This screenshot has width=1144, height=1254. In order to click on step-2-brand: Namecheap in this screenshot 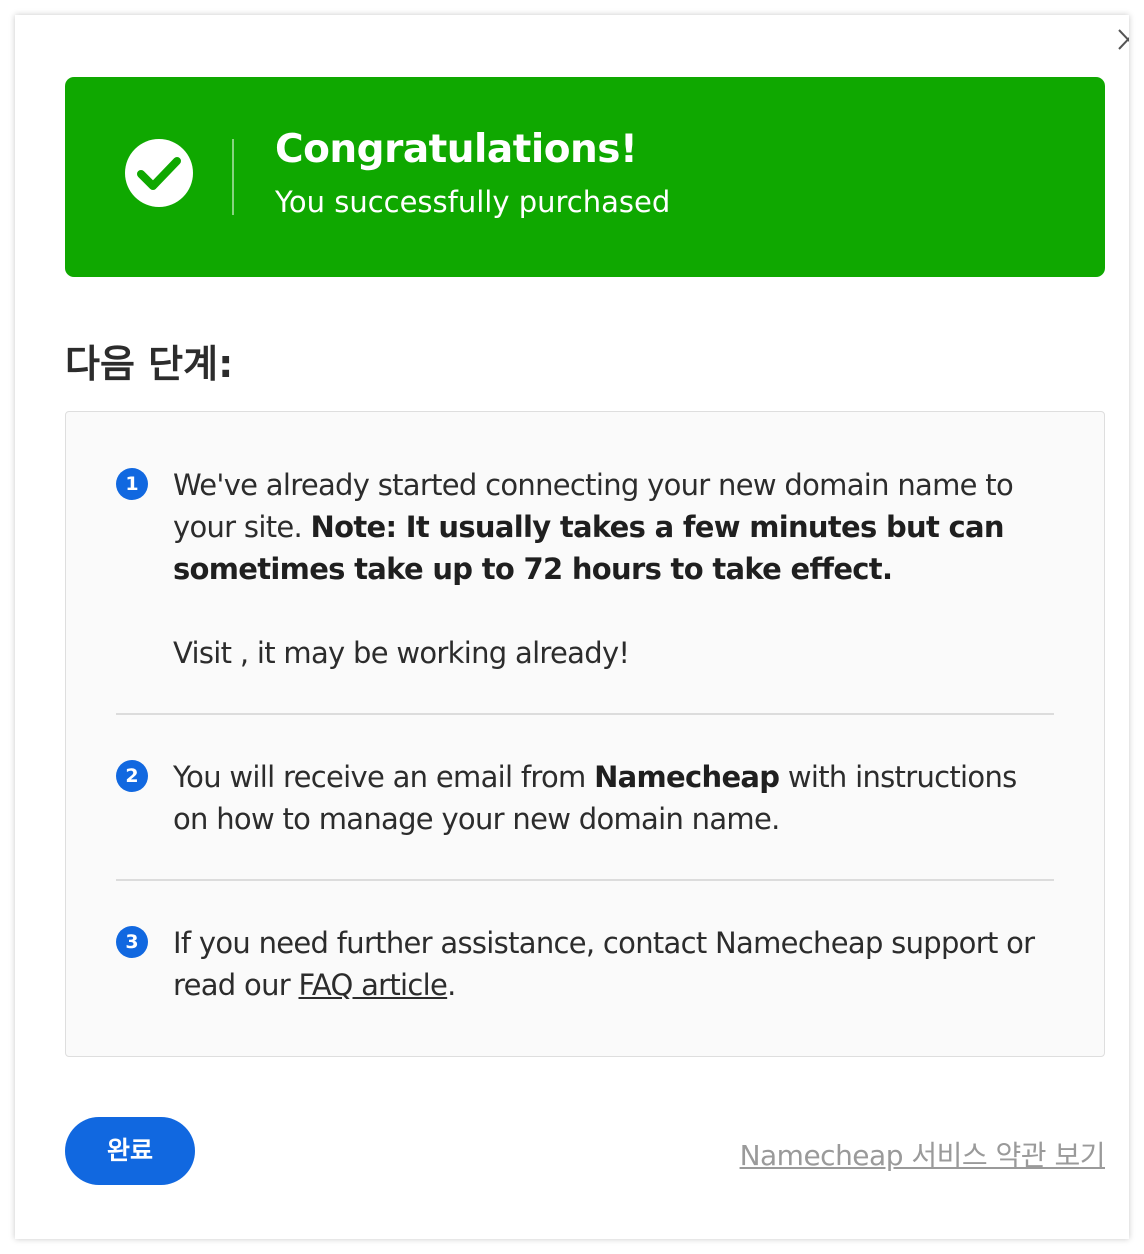, I will do `click(687, 777)`.